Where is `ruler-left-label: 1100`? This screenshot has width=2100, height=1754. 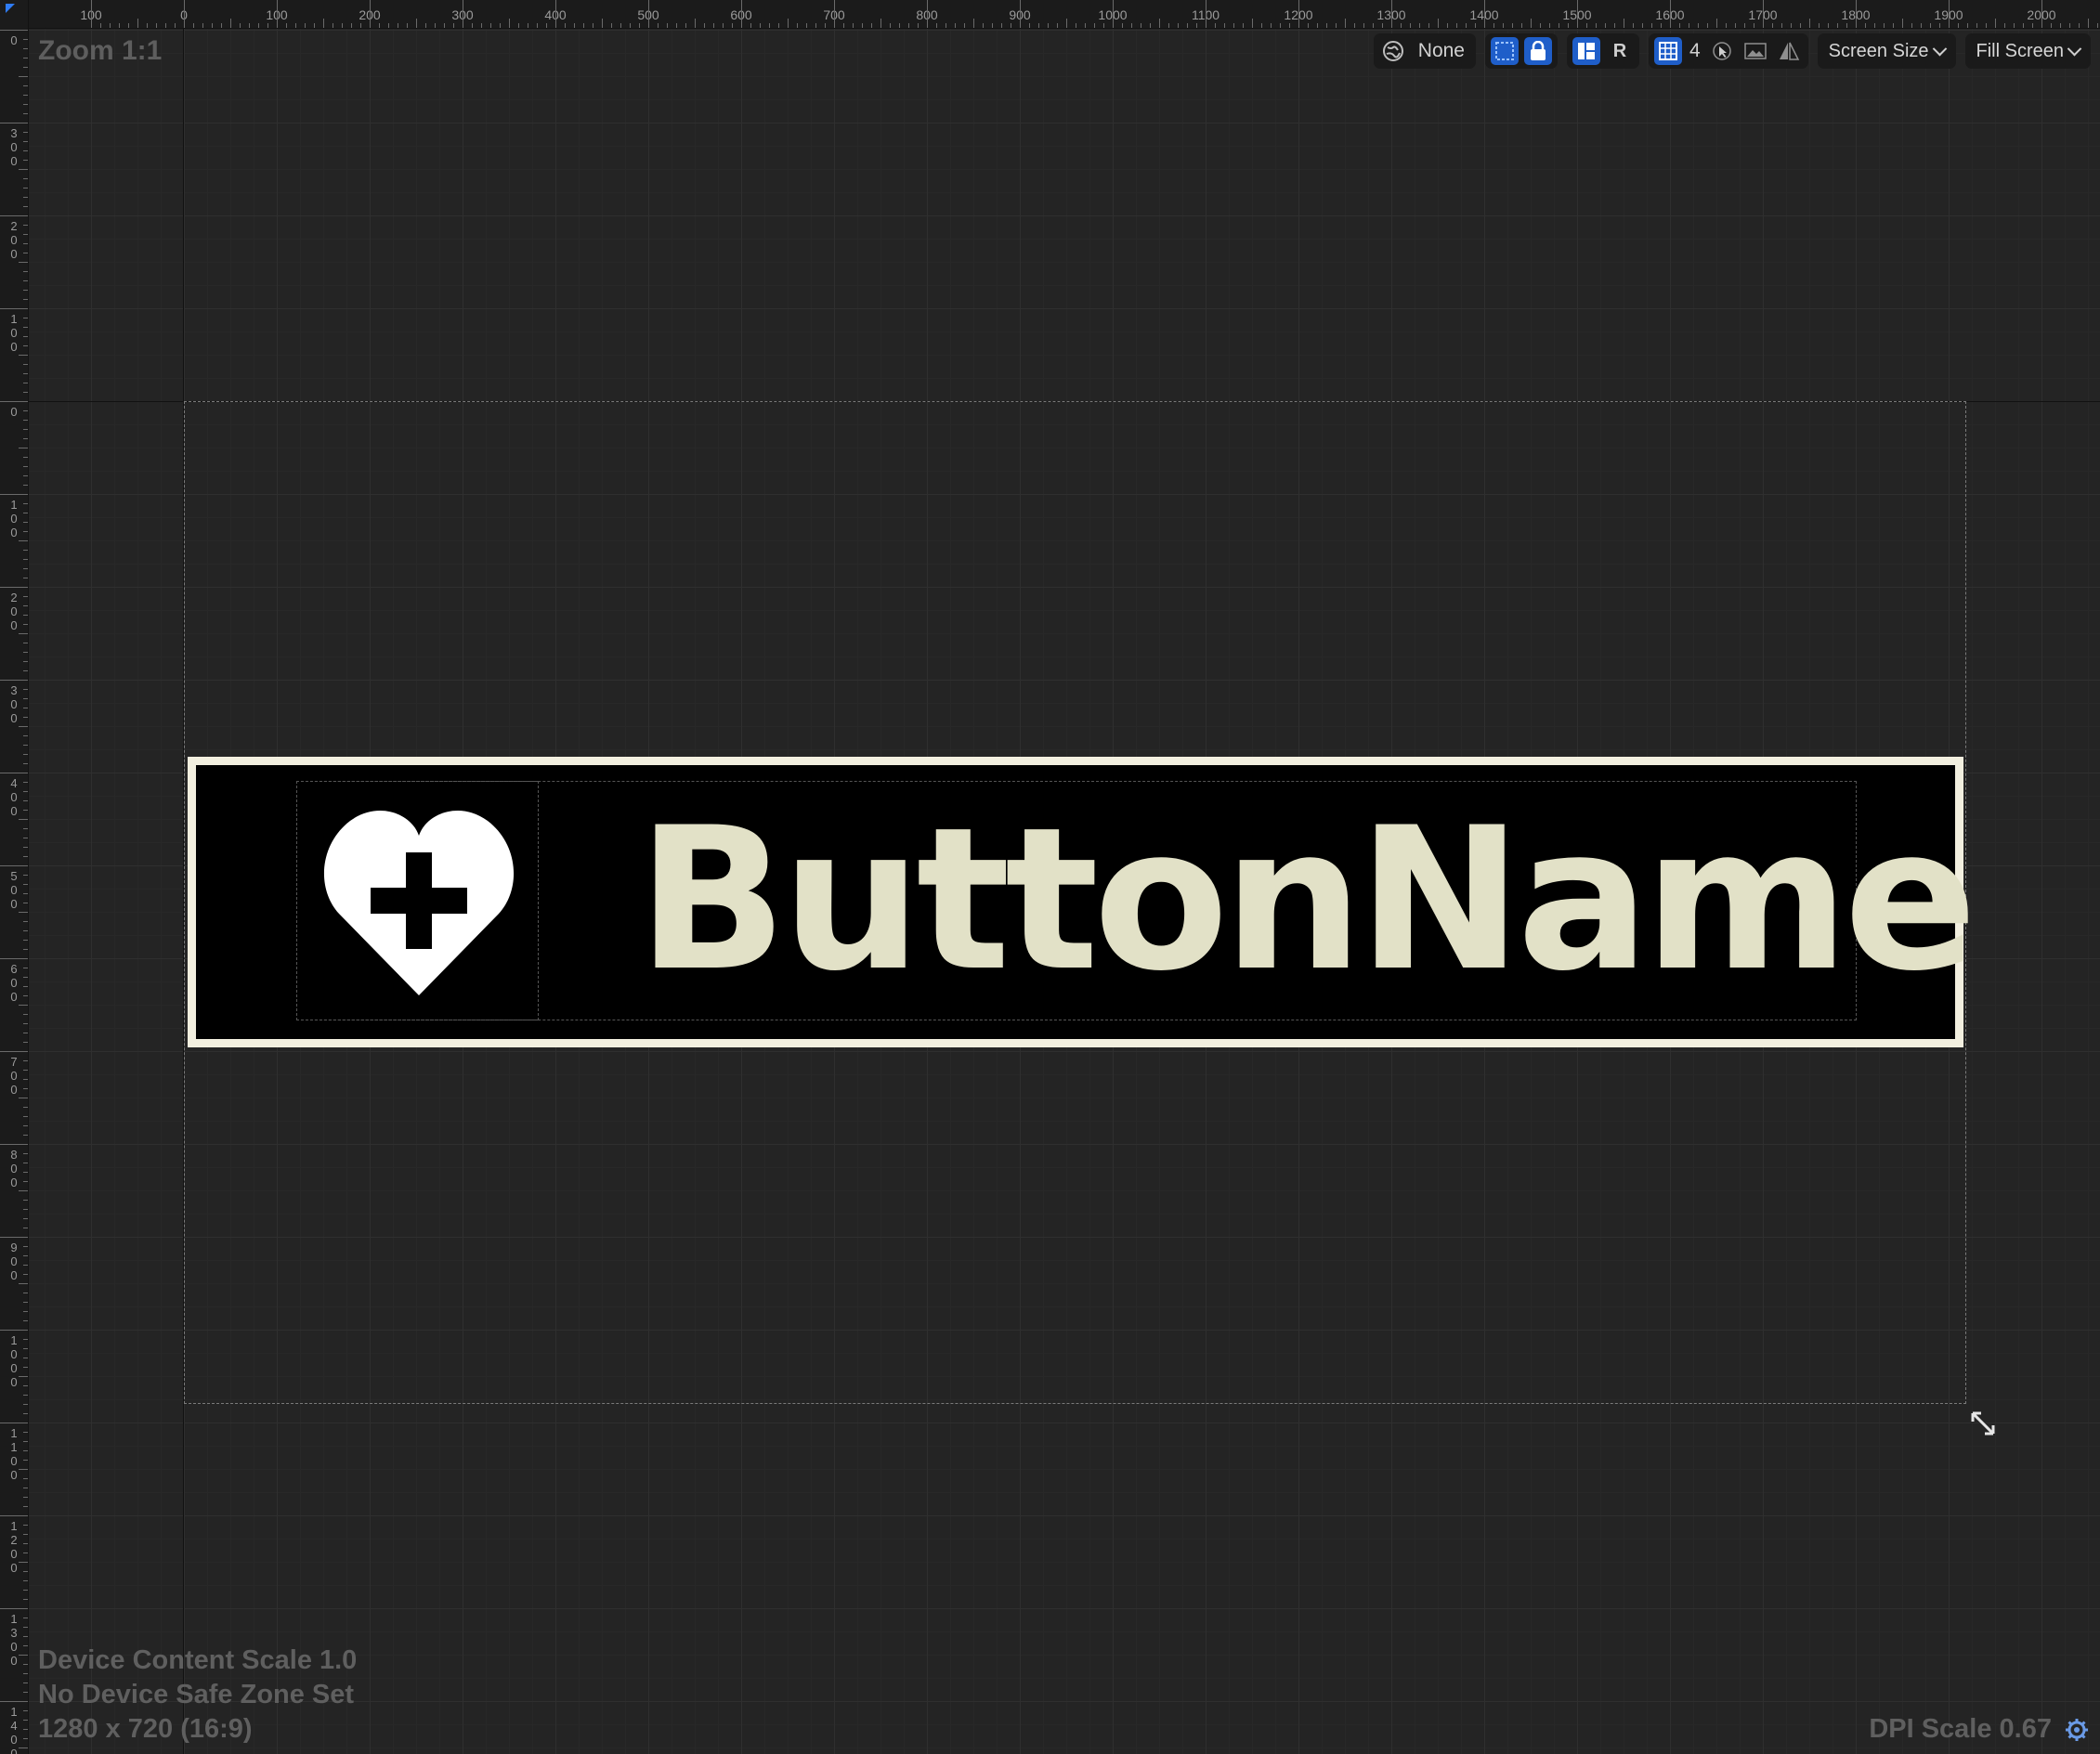 ruler-left-label: 1100 is located at coordinates (14, 1454).